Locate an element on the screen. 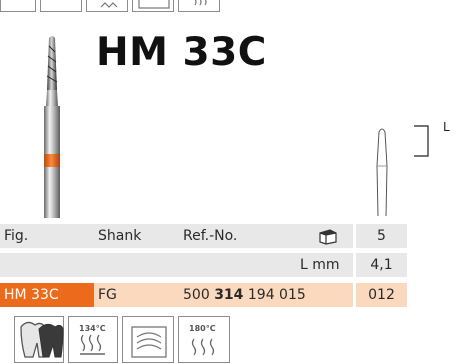 The image size is (462, 364). product-title: HM 33C is located at coordinates (181, 52).